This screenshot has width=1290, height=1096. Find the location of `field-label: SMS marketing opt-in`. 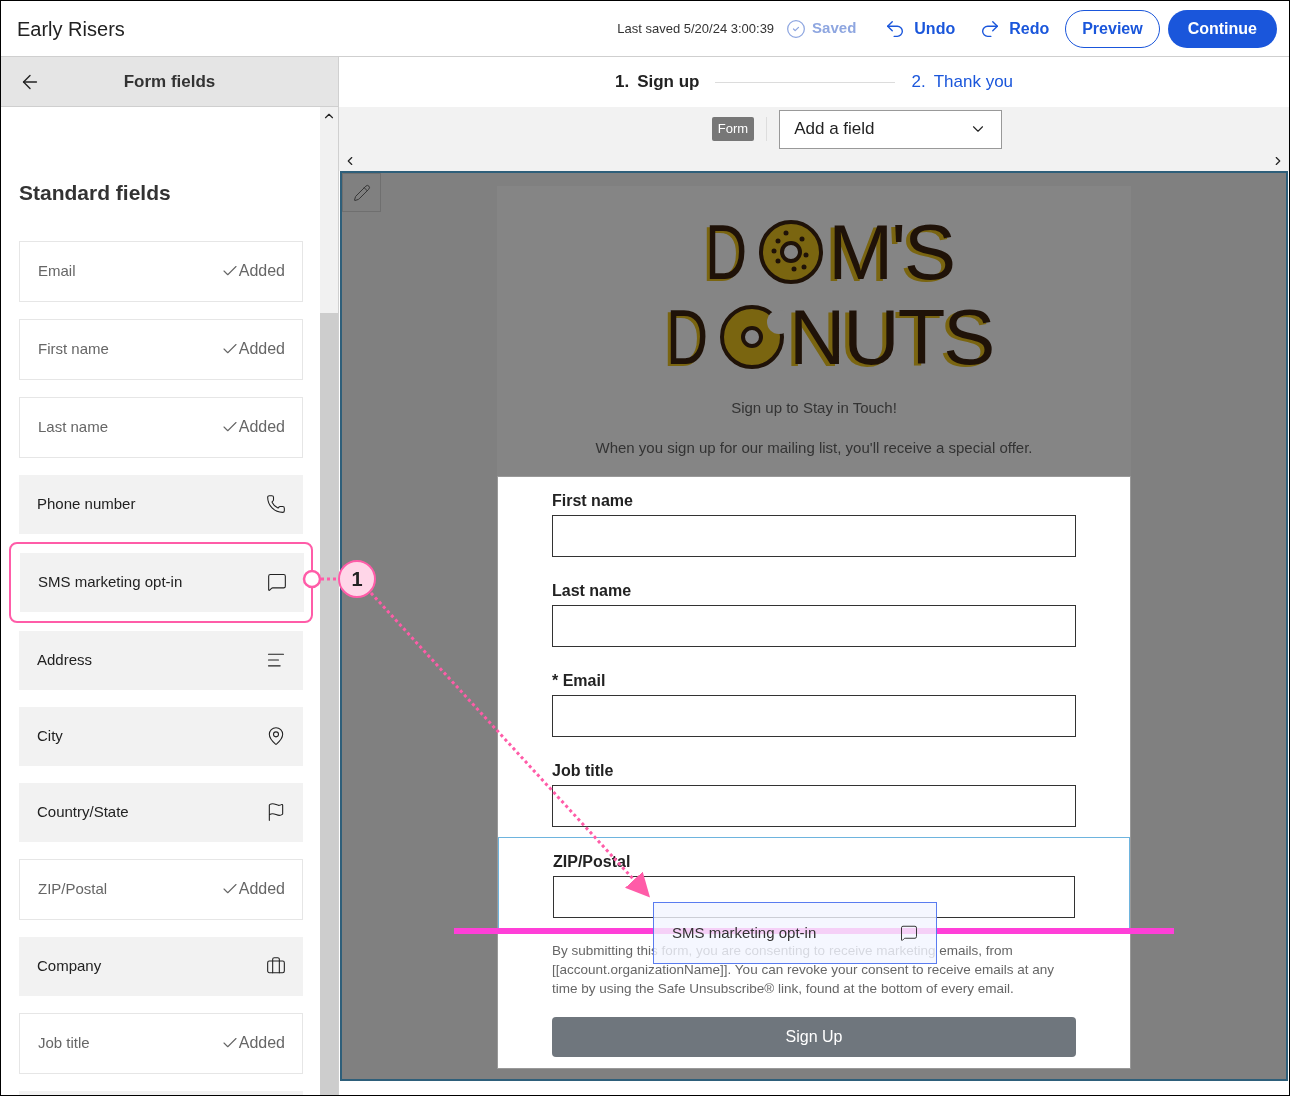

field-label: SMS marketing opt-in is located at coordinates (110, 581).